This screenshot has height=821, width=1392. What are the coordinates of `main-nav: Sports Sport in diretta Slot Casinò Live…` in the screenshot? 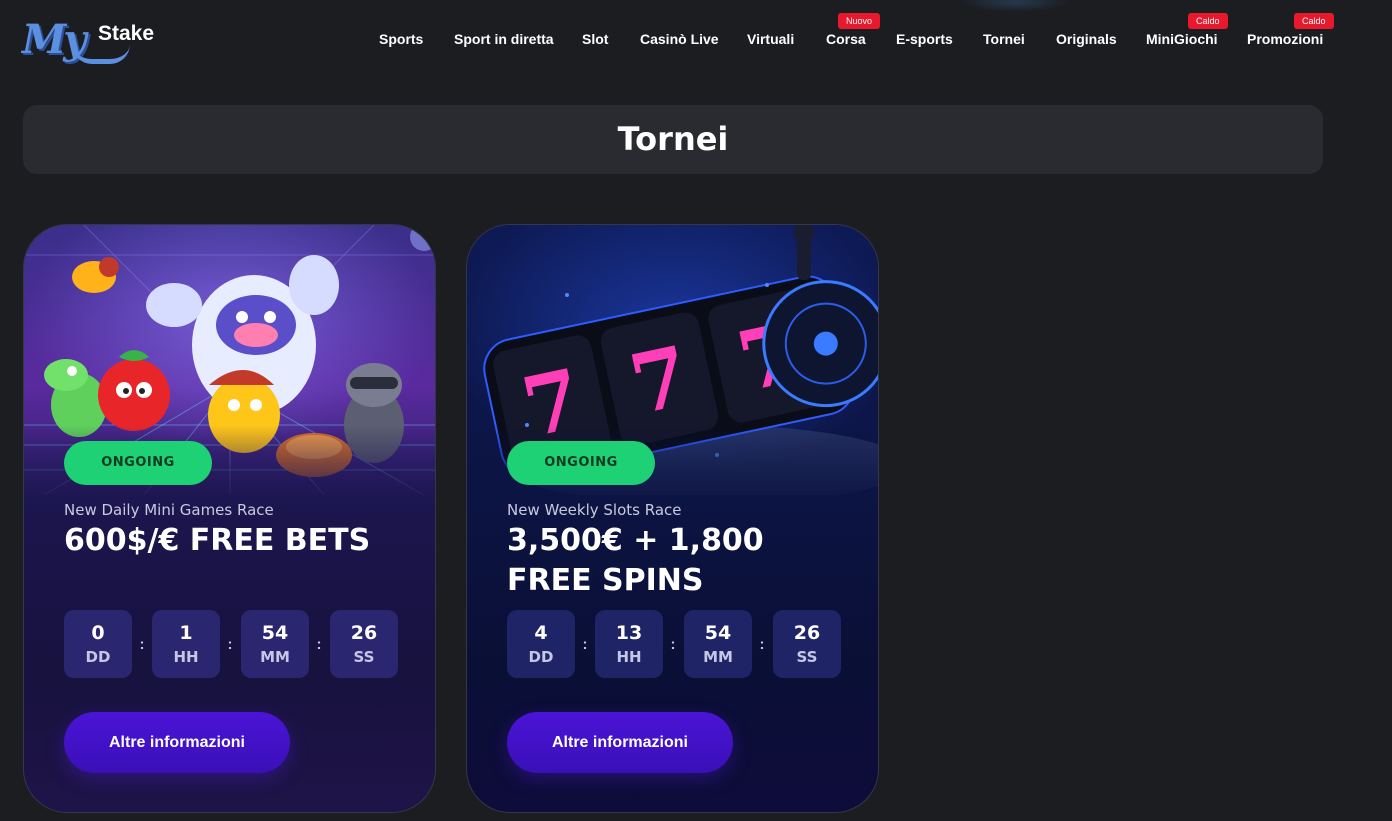 It's located at (696, 32).